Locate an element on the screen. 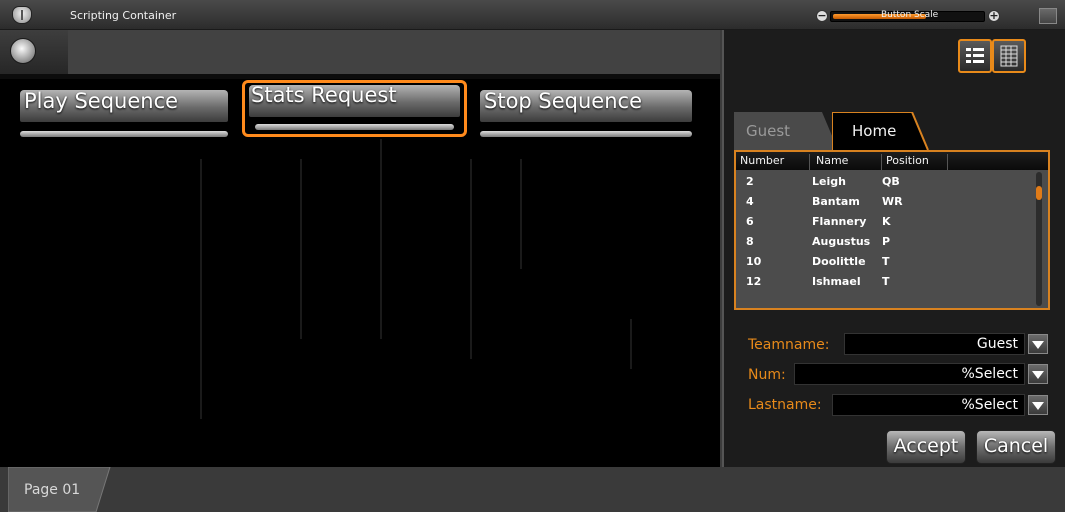 This screenshot has width=1065, height=512. table-row: 10 Doolittle T is located at coordinates (886, 262).